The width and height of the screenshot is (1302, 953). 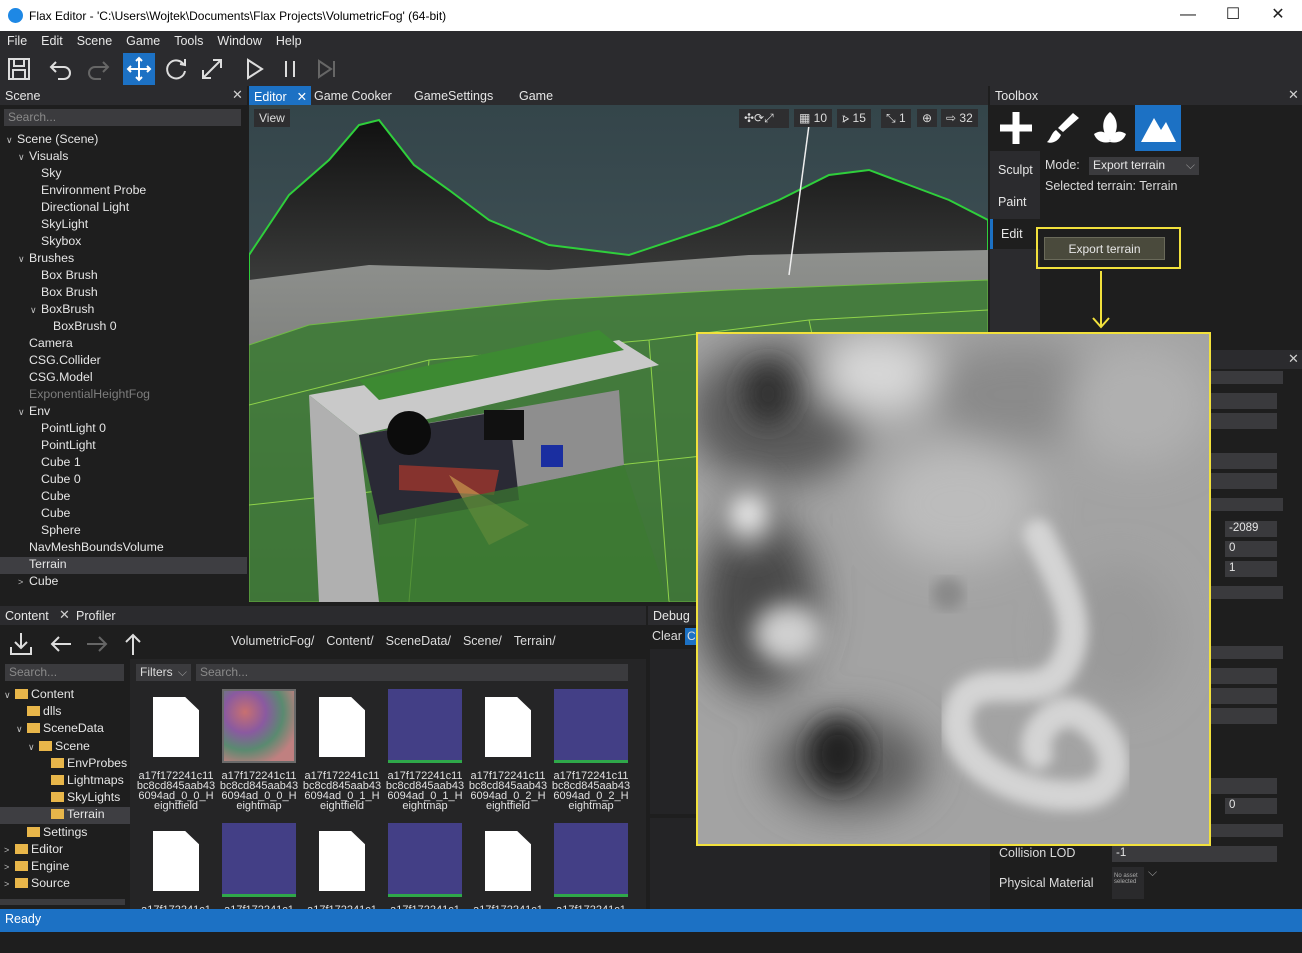 What do you see at coordinates (65, 695) in the screenshot?
I see `folder-tree-item: ∨ Content` at bounding box center [65, 695].